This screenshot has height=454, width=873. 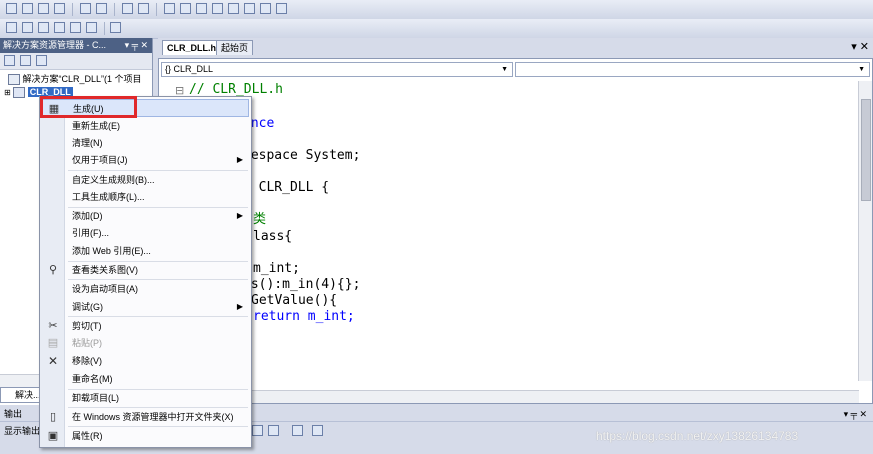 What do you see at coordinates (692, 69) in the screenshot?
I see `member-combo: ▼` at bounding box center [692, 69].